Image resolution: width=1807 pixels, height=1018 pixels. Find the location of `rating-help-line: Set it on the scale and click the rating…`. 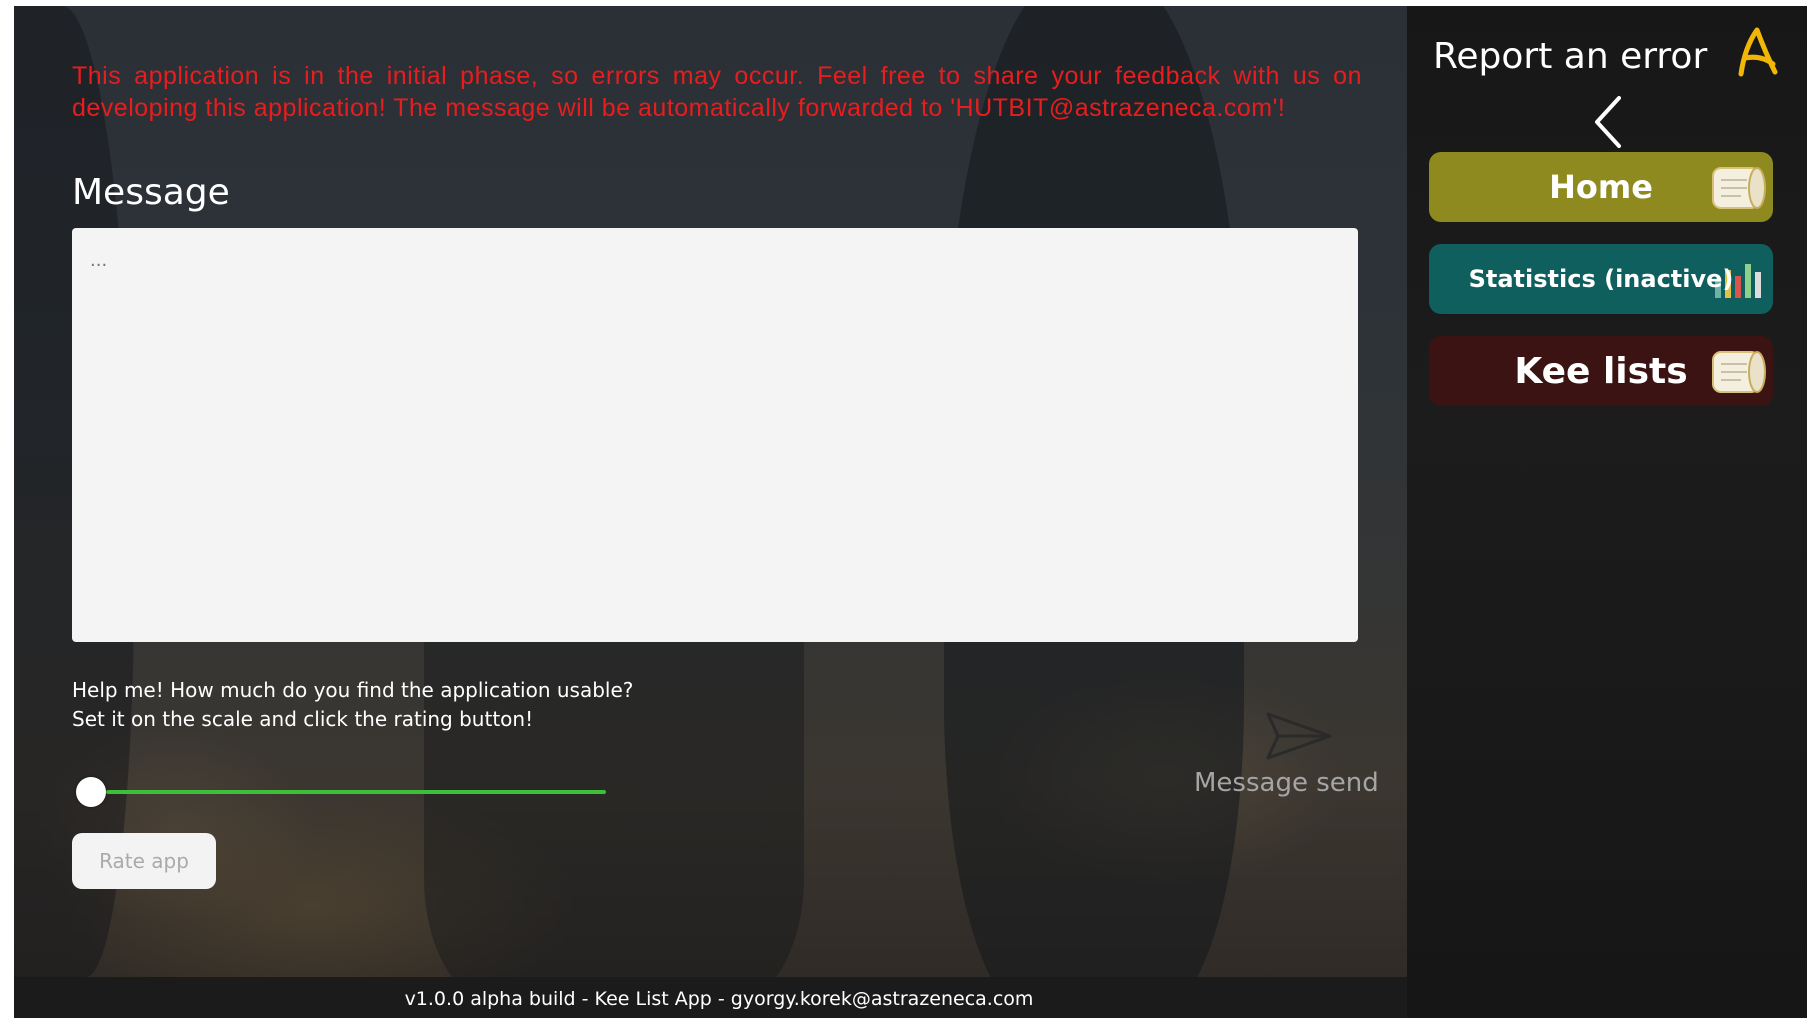

rating-help-line: Set it on the scale and click the rating… is located at coordinates (303, 719).